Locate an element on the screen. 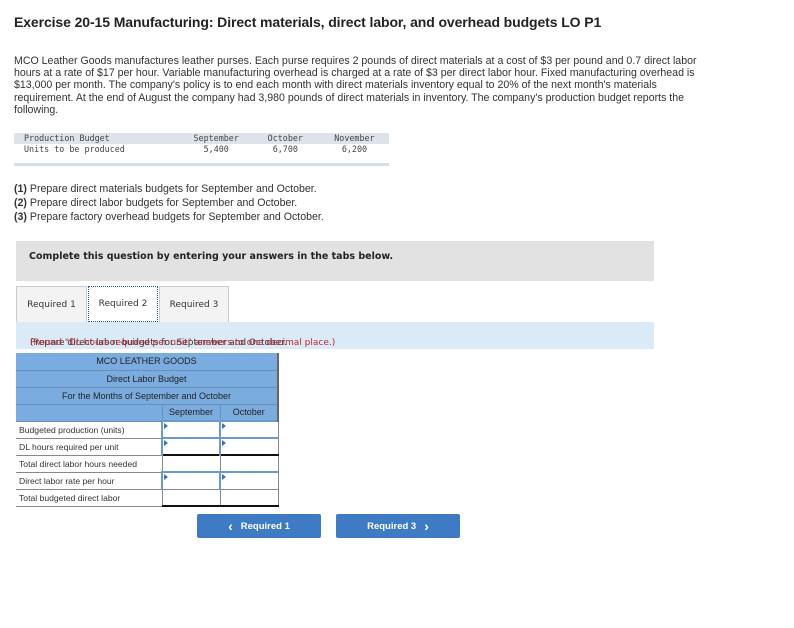 This screenshot has width=794, height=628. budget-company-name: MCO LEATHER GOODS is located at coordinates (147, 362).